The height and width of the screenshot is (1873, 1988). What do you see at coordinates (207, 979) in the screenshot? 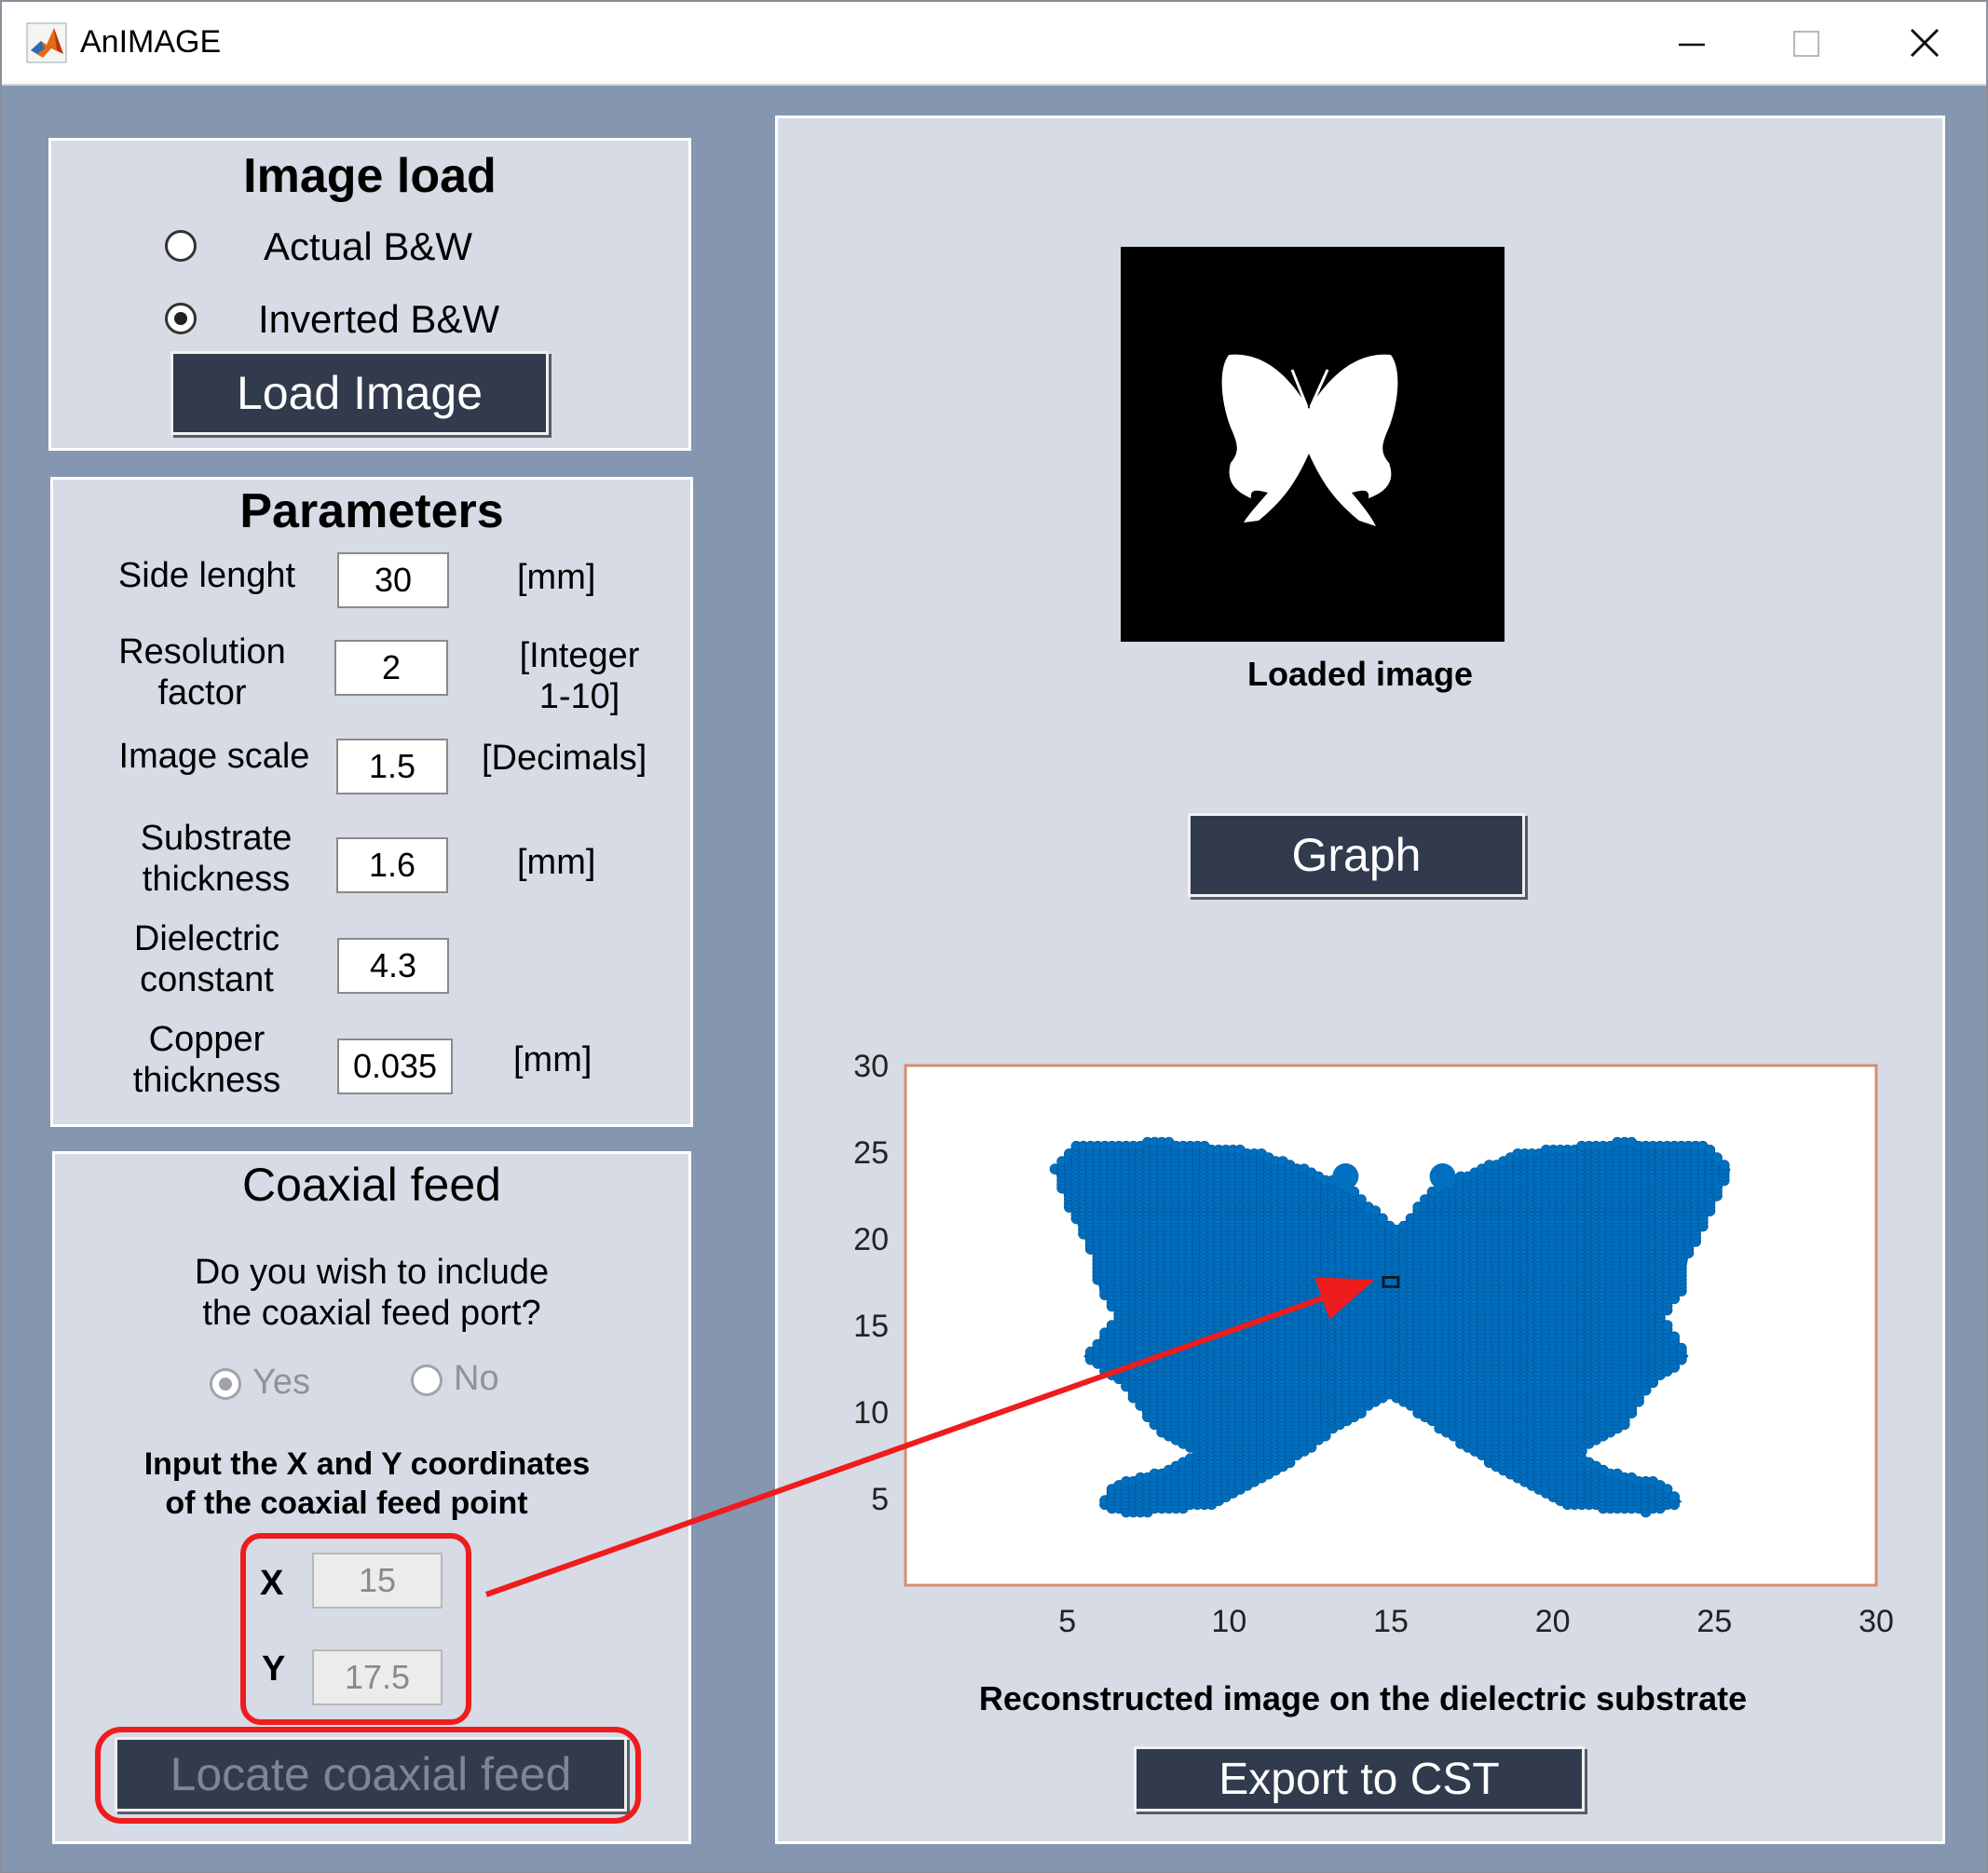
I see `dielectric-label-line2: constant` at bounding box center [207, 979].